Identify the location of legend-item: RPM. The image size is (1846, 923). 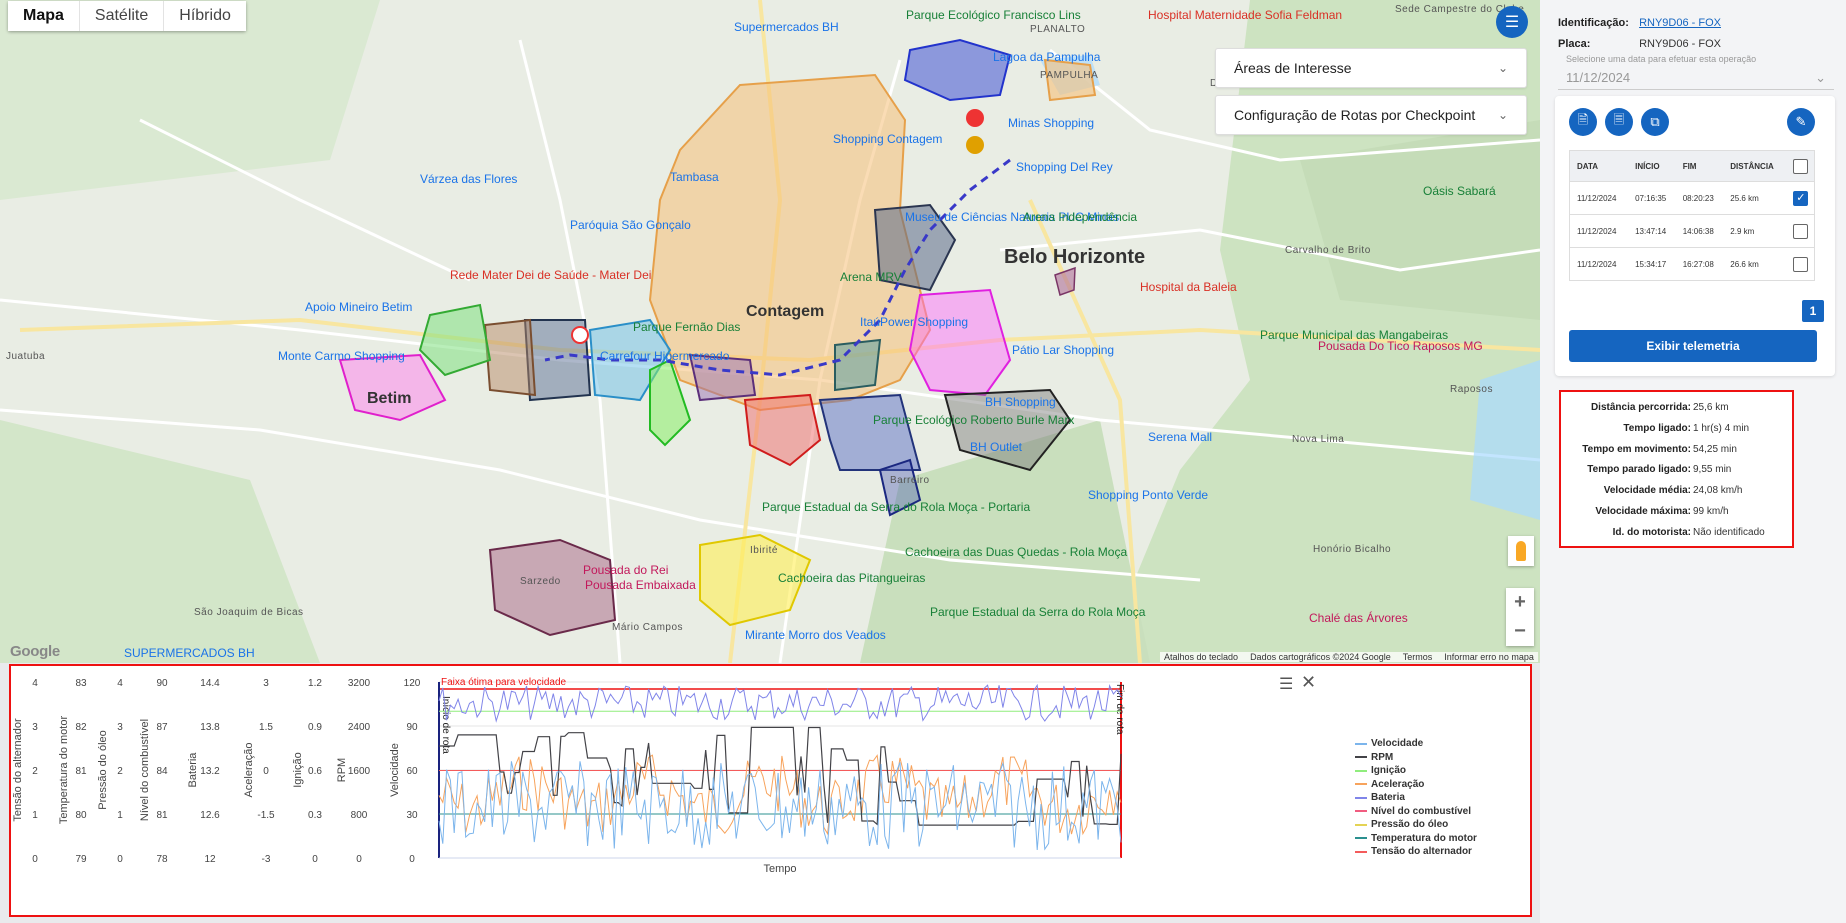
(1416, 758).